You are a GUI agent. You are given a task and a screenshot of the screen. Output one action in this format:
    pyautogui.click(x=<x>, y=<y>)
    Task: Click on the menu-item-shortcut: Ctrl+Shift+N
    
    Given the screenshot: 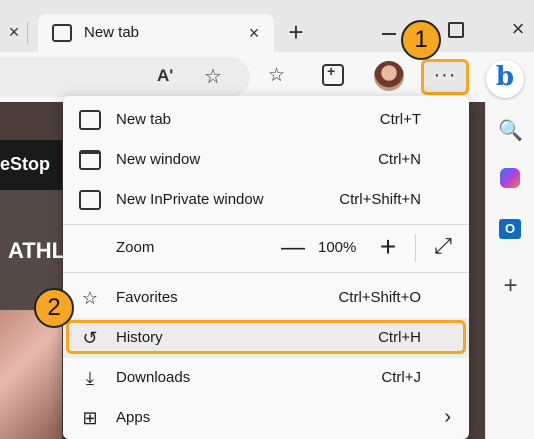 What is the action you would take?
    pyautogui.click(x=380, y=199)
    